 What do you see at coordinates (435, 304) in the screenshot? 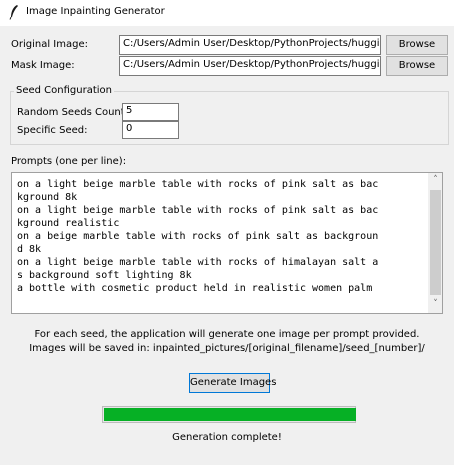
I see `scroll-down-icon: ˅` at bounding box center [435, 304].